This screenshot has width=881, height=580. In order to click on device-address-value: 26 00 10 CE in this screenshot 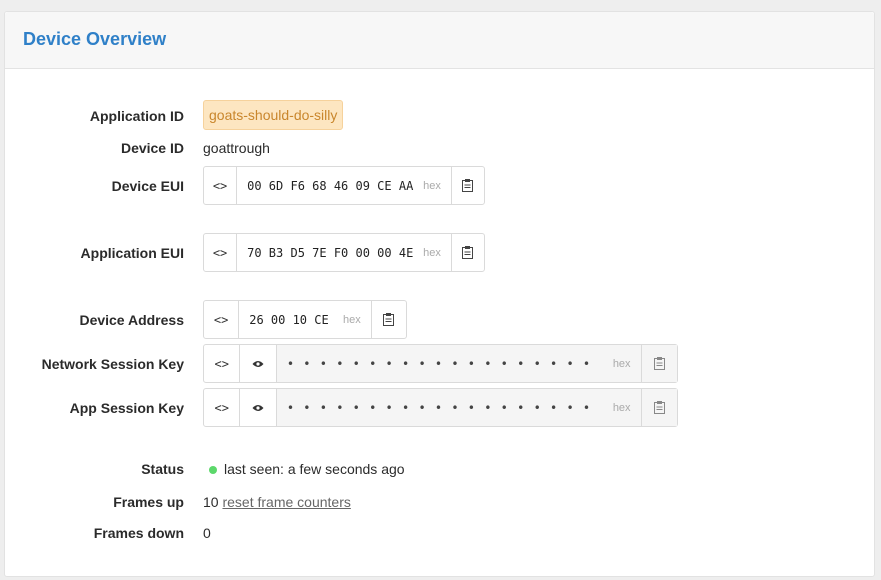, I will do `click(284, 319)`.